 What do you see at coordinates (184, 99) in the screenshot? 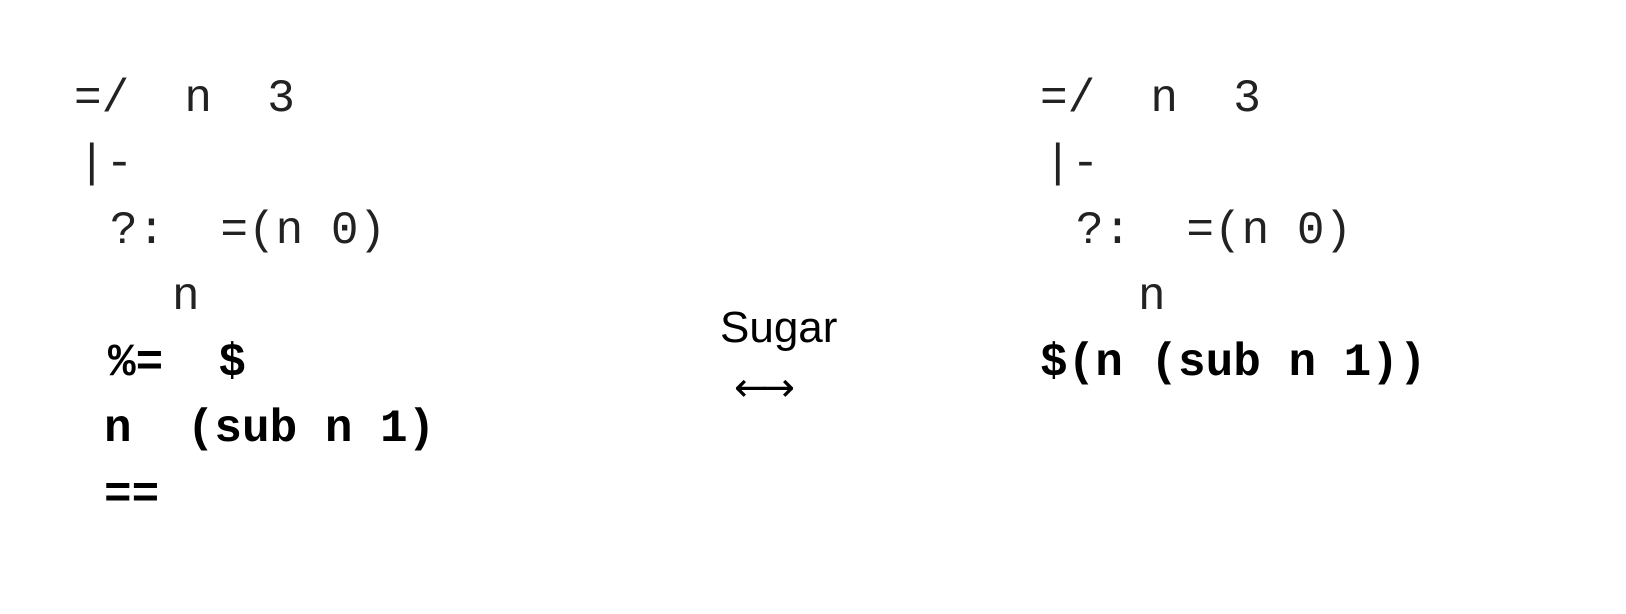
I see `left-code-line-1: =/ n 3` at bounding box center [184, 99].